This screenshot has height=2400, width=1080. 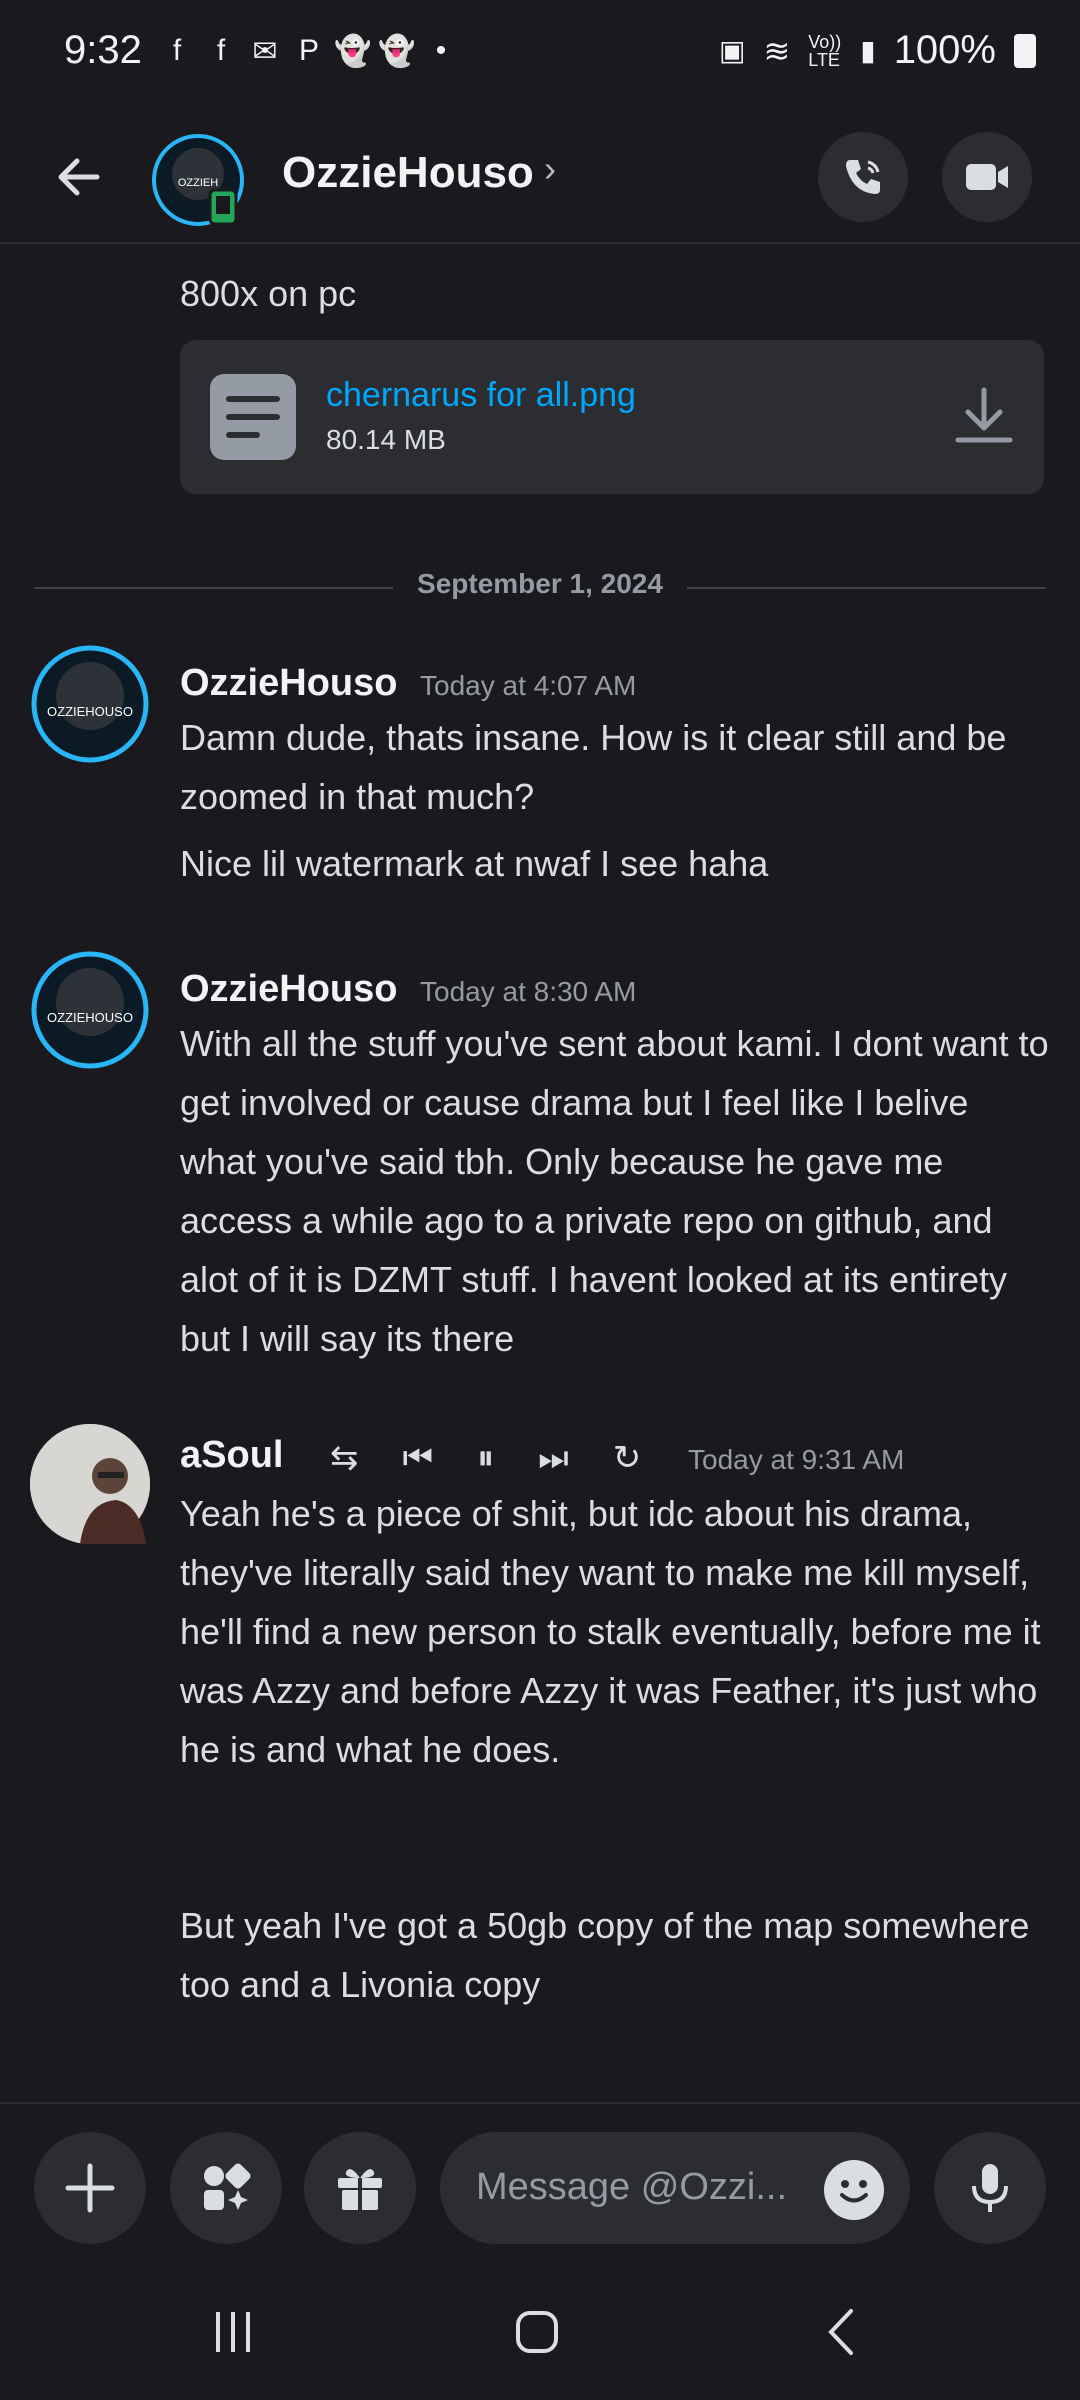 I want to click on chevron-right-icon: ›, so click(x=550, y=168).